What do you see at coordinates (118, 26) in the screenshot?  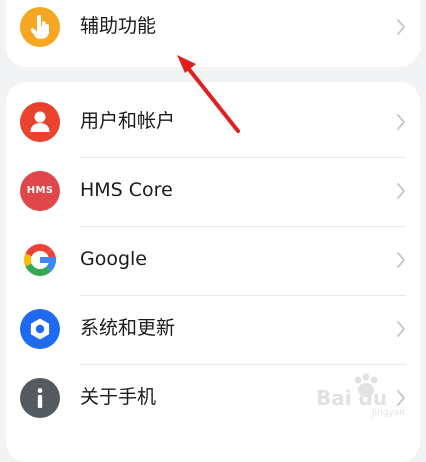 I see `settings-item-label: 辅助功能` at bounding box center [118, 26].